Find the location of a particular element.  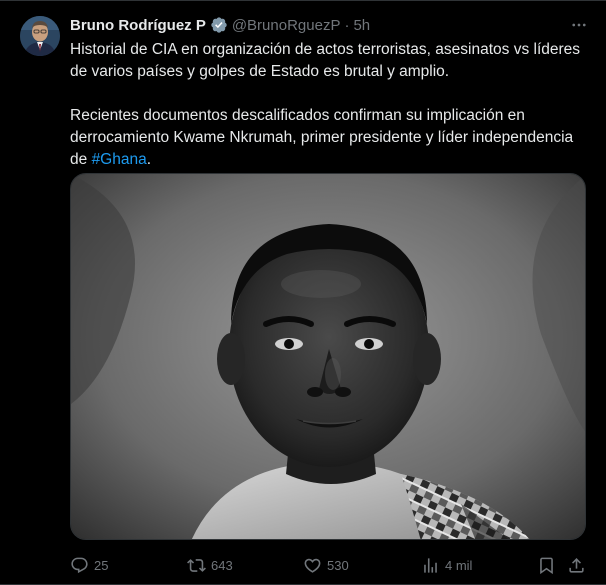

views-count: 4 mil is located at coordinates (459, 565).